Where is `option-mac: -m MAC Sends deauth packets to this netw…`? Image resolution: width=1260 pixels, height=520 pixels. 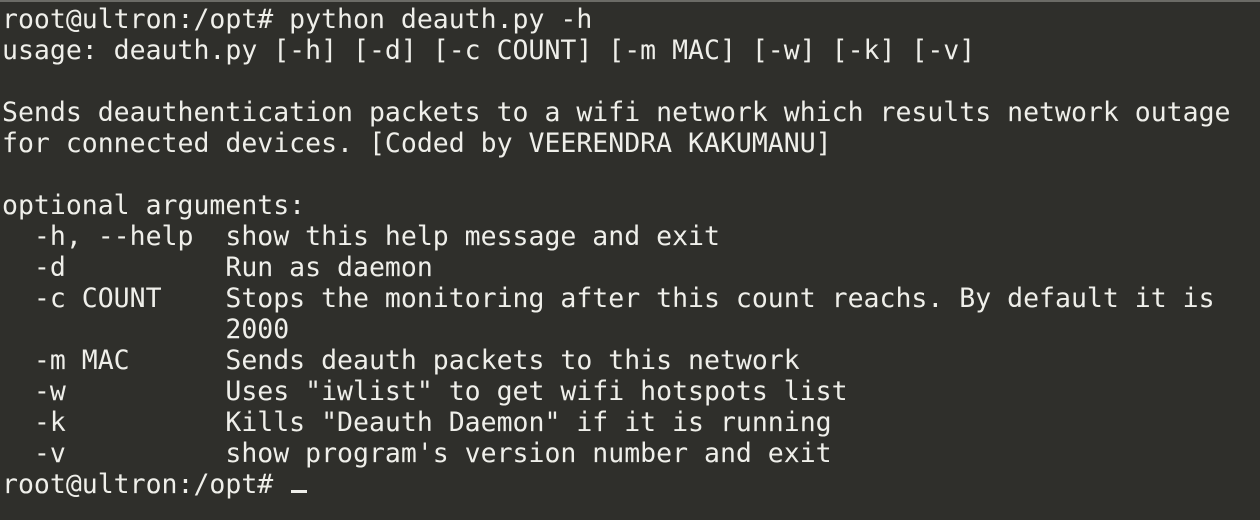
option-mac: -m MAC Sends deauth packets to this netw… is located at coordinates (401, 360).